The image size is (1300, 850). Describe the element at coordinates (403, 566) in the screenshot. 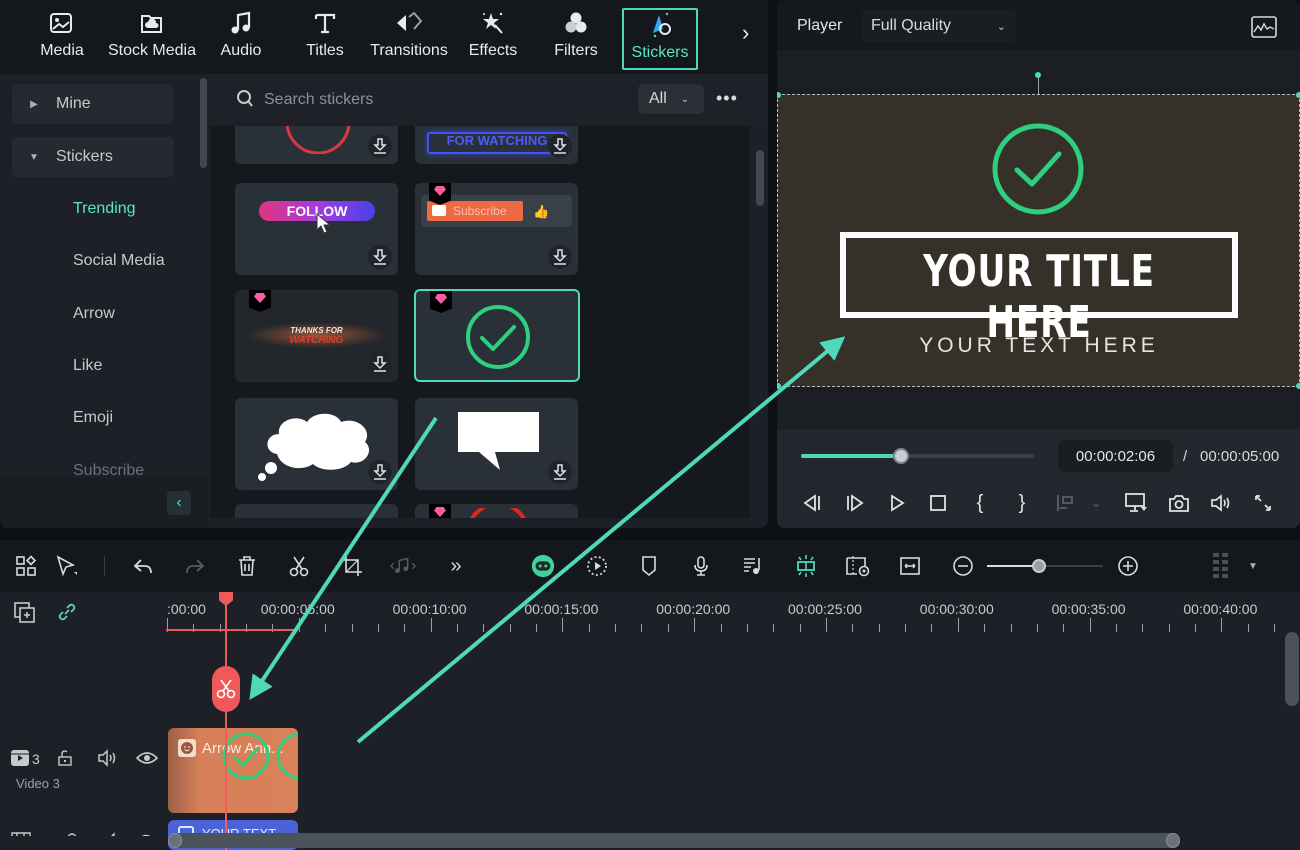

I see `audio-edit-button` at that location.